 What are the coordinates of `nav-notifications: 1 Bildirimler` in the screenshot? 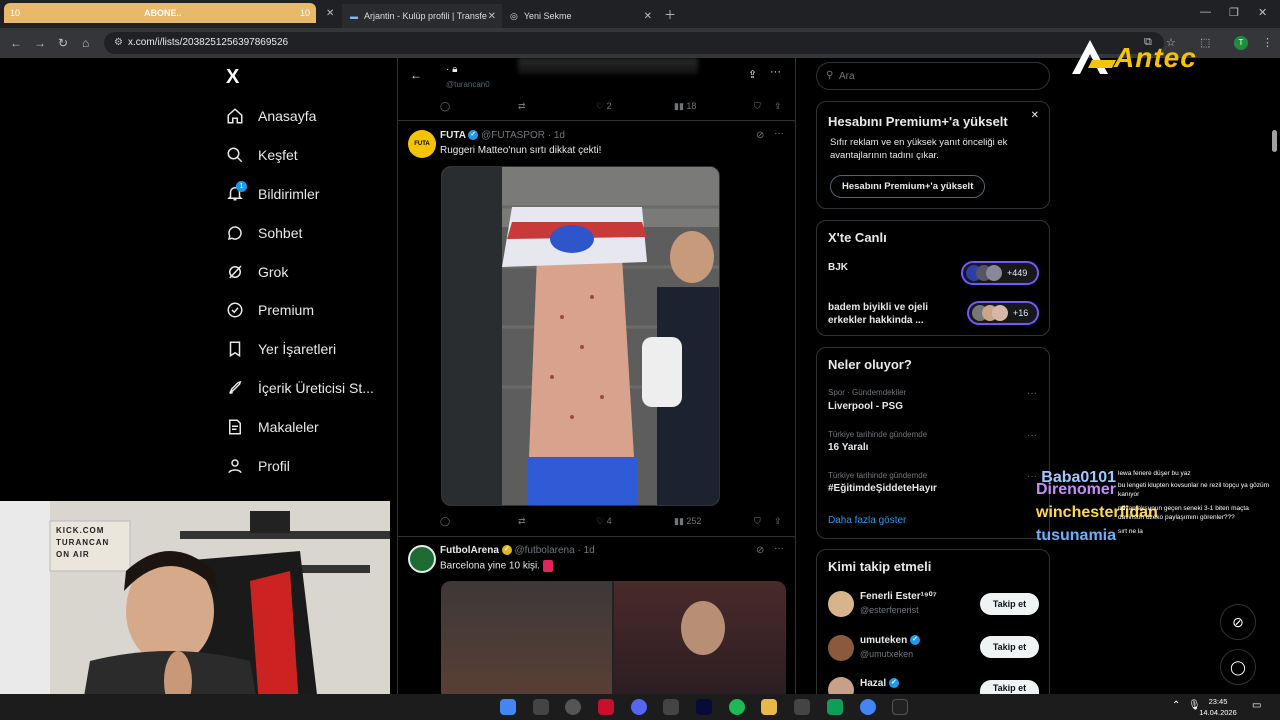 It's located at (272, 193).